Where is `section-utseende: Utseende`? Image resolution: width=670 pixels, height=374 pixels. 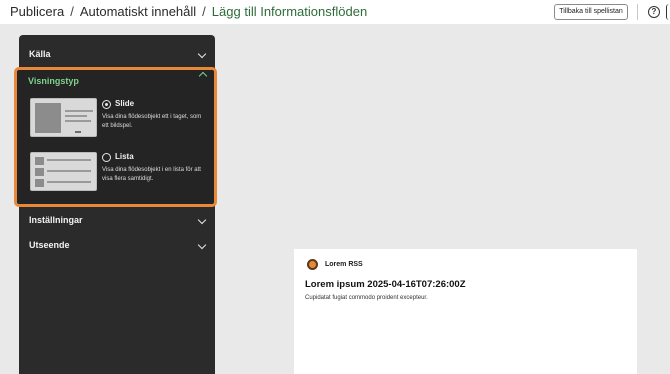 section-utseende: Utseende is located at coordinates (118, 245).